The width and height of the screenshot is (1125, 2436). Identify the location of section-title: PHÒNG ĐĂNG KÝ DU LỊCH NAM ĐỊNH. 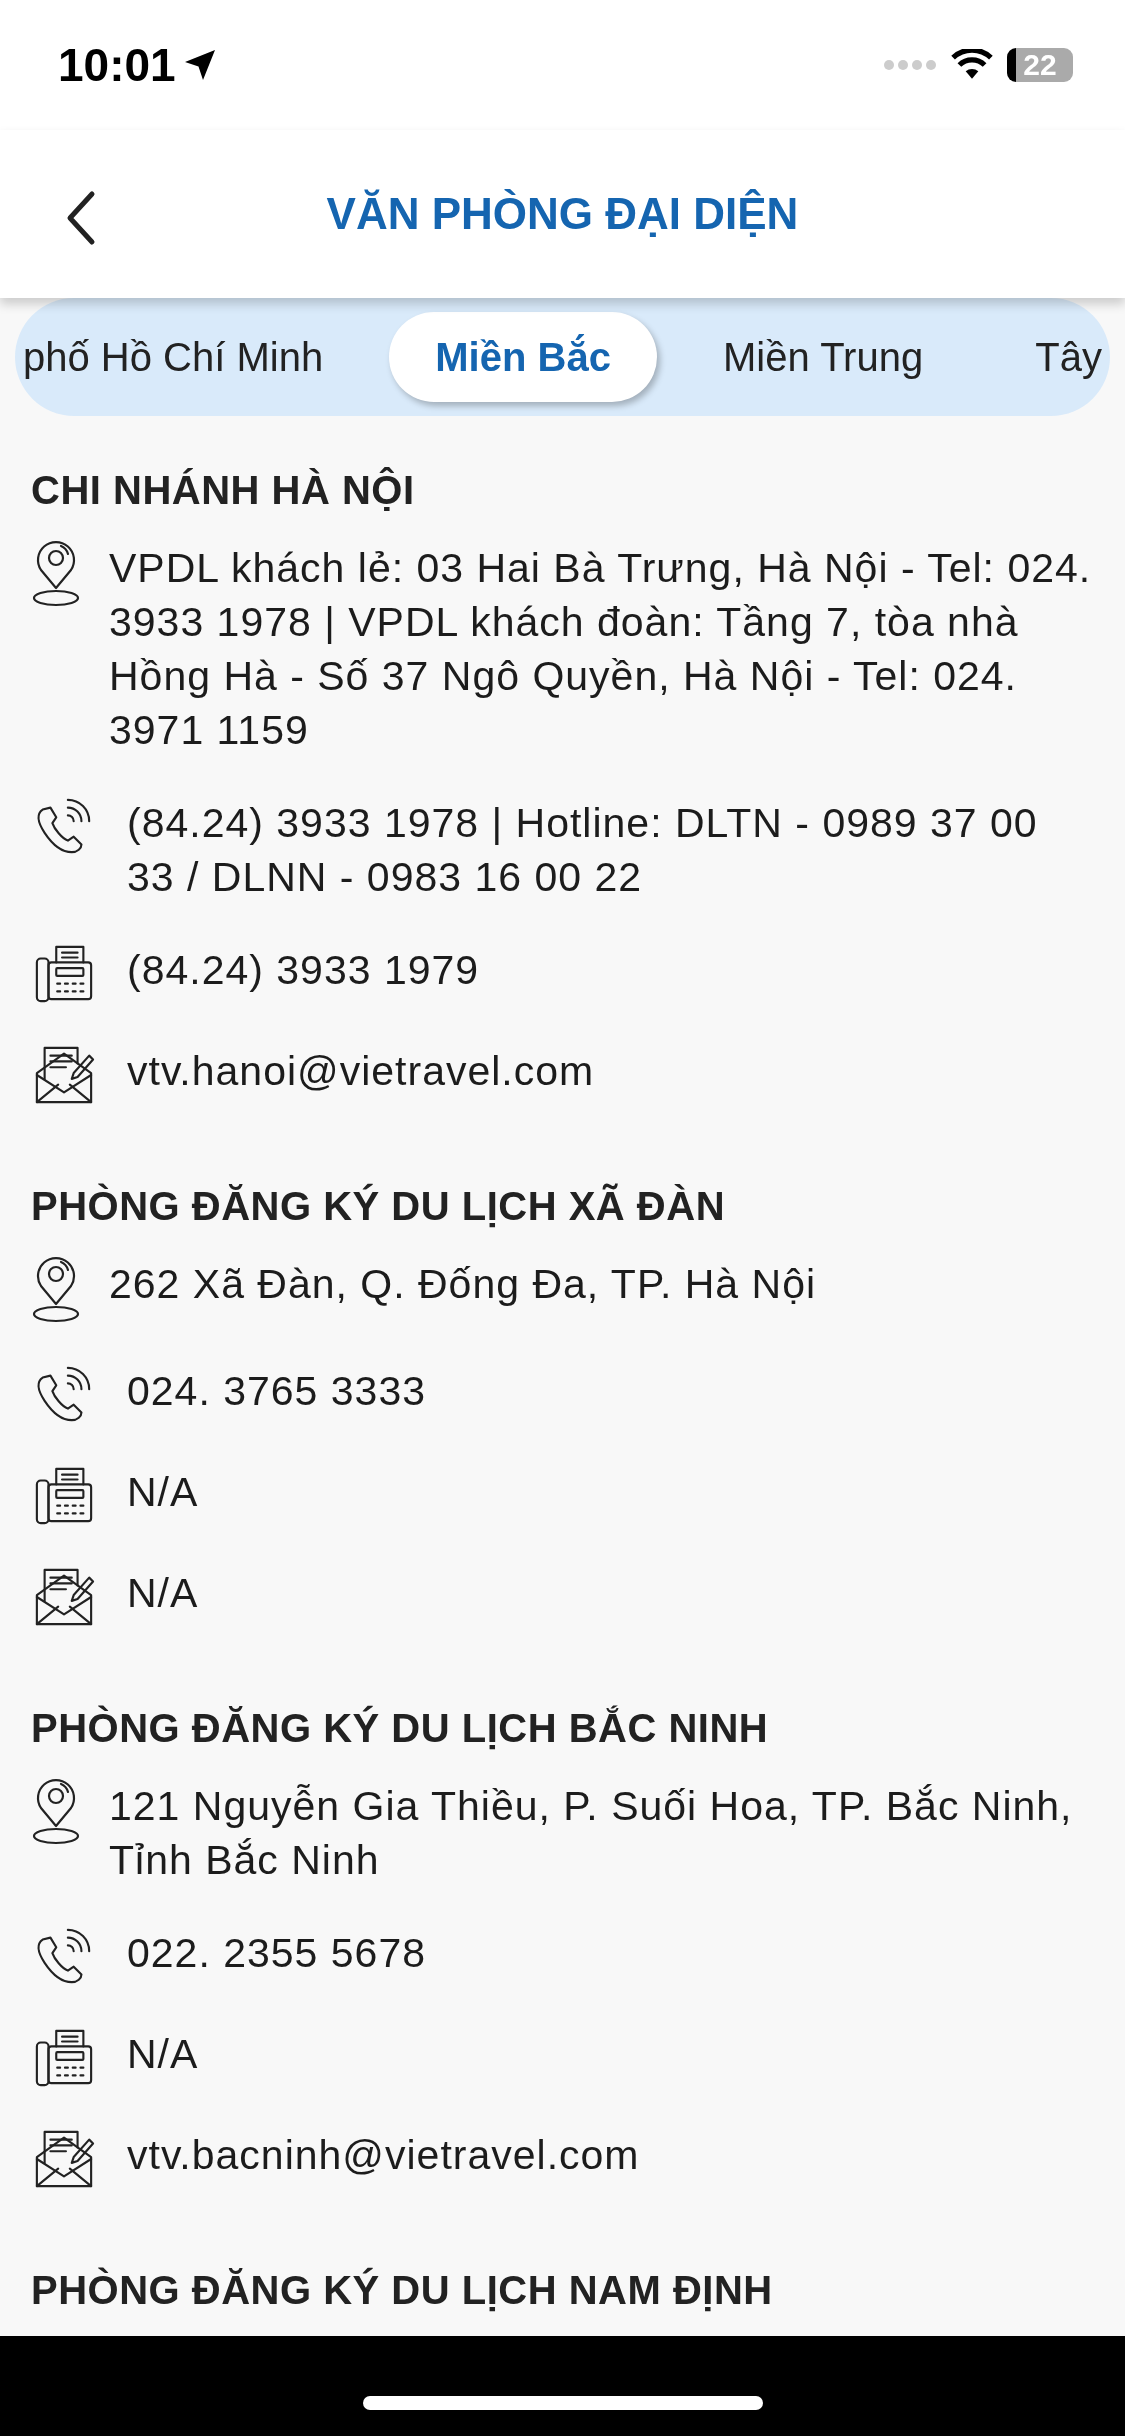
(402, 2290).